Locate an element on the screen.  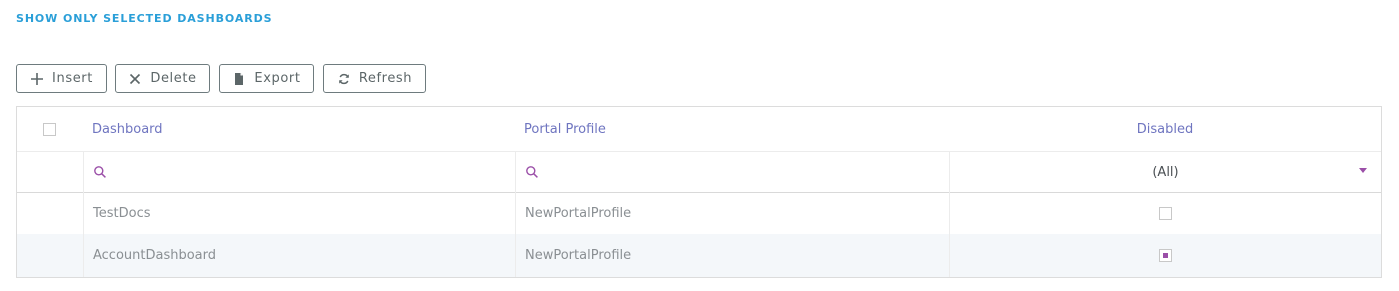
column-header-disabled: Disabled is located at coordinates (1165, 129).